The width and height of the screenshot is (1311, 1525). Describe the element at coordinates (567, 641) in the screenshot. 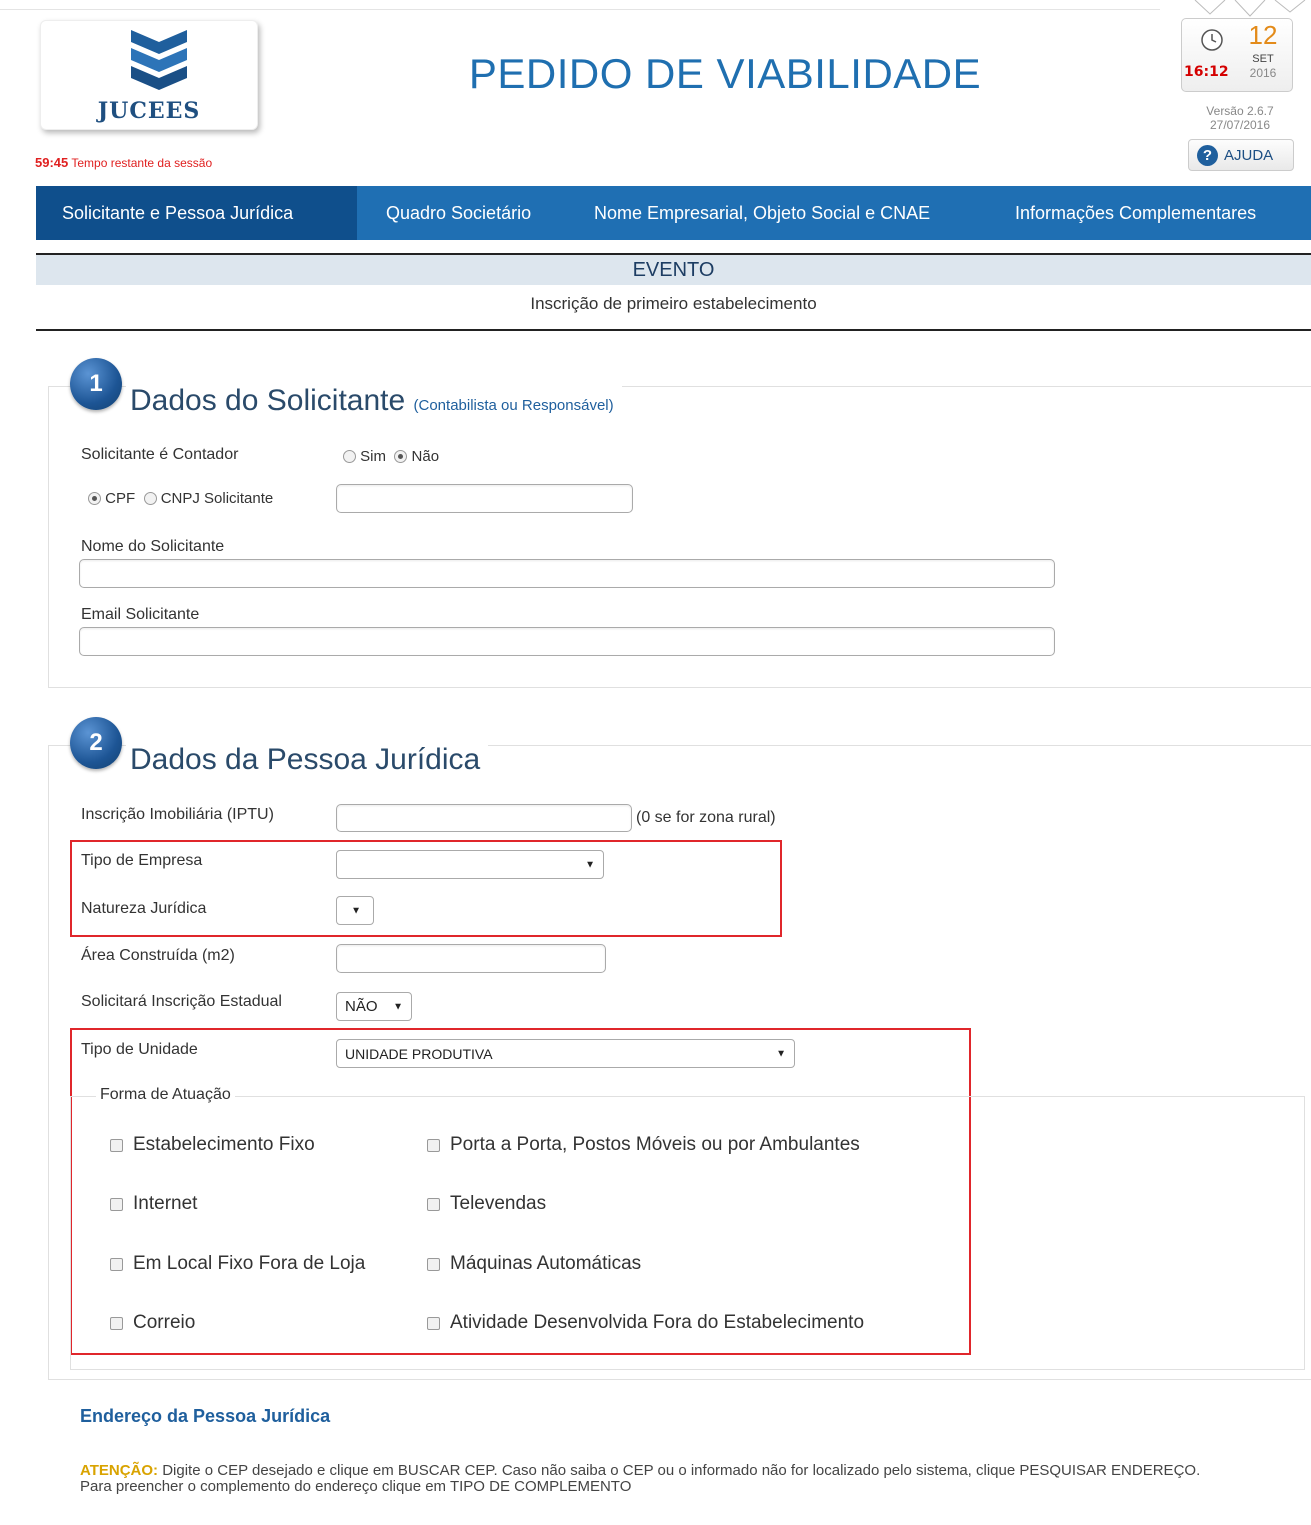

I see `email-solicitante-input` at that location.